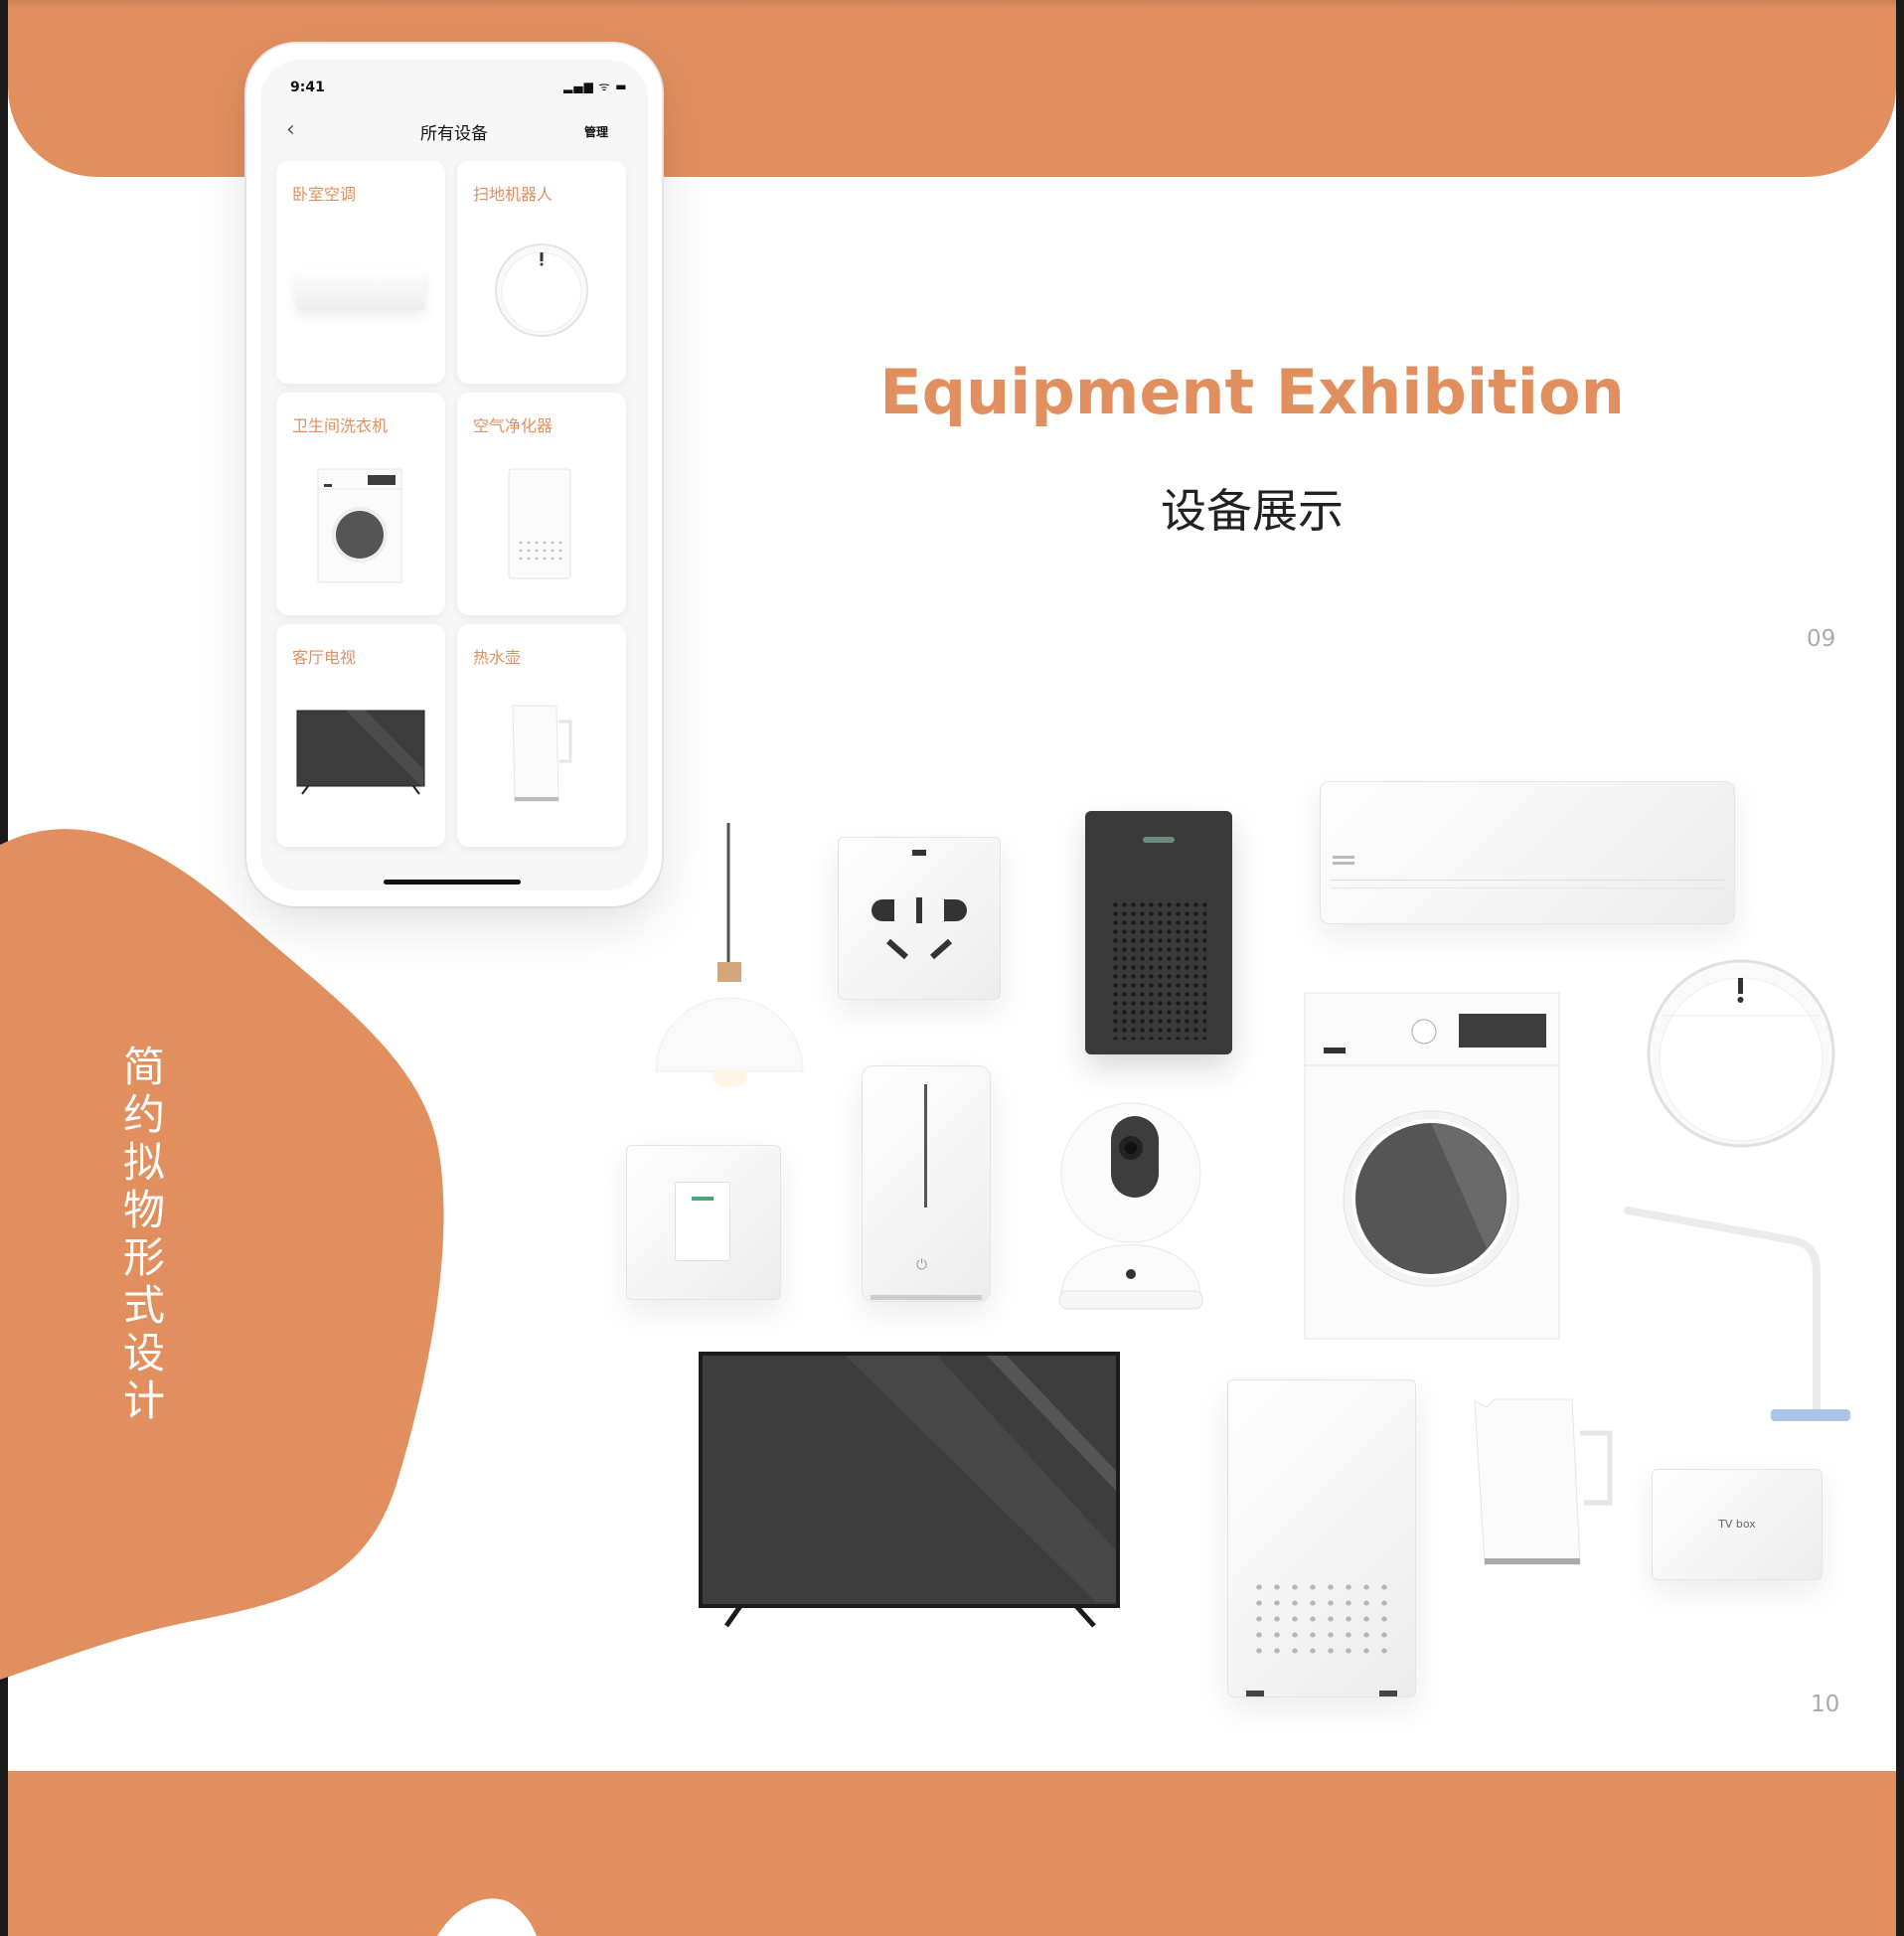  Describe the element at coordinates (360, 290) in the screenshot. I see `air-conditioner-icon` at that location.